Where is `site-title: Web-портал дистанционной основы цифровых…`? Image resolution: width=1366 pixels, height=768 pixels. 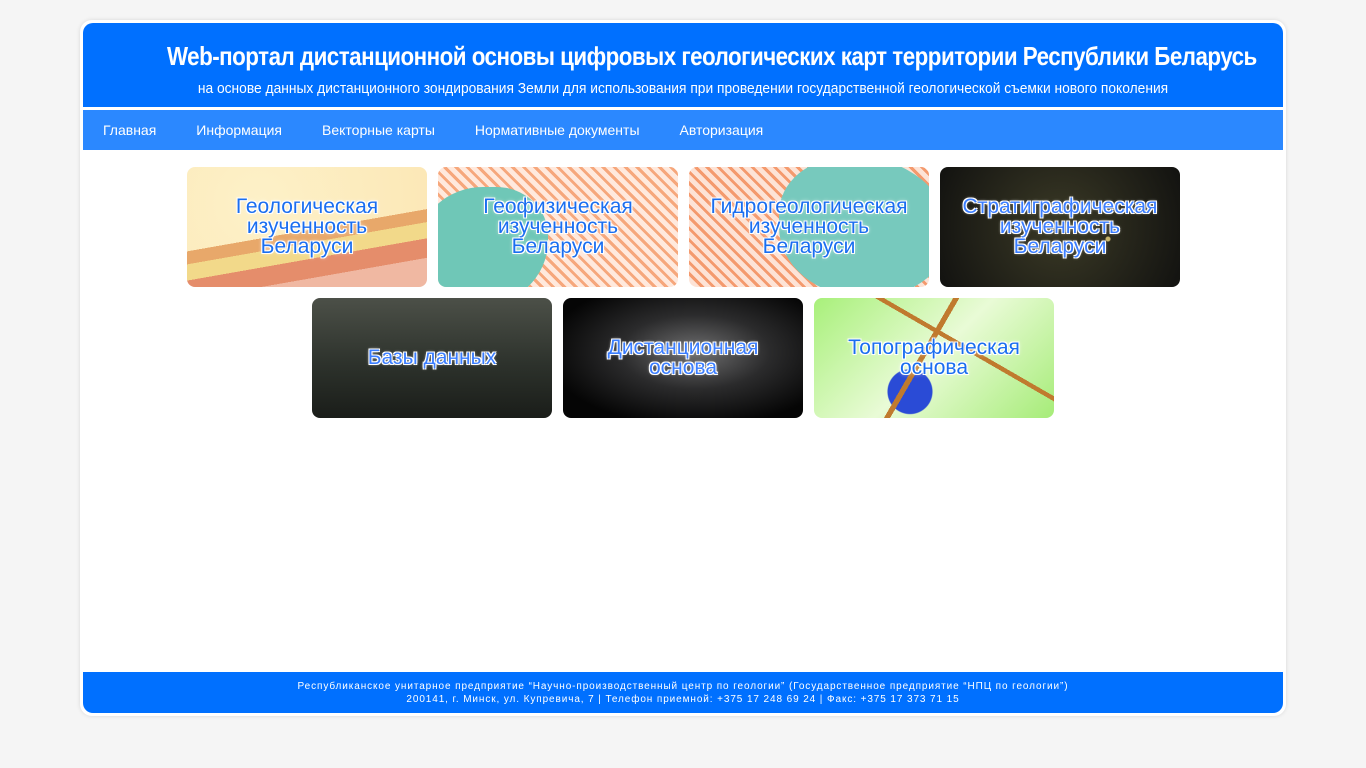
site-title: Web-портал дистанционной основы цифровых… is located at coordinates (712, 56).